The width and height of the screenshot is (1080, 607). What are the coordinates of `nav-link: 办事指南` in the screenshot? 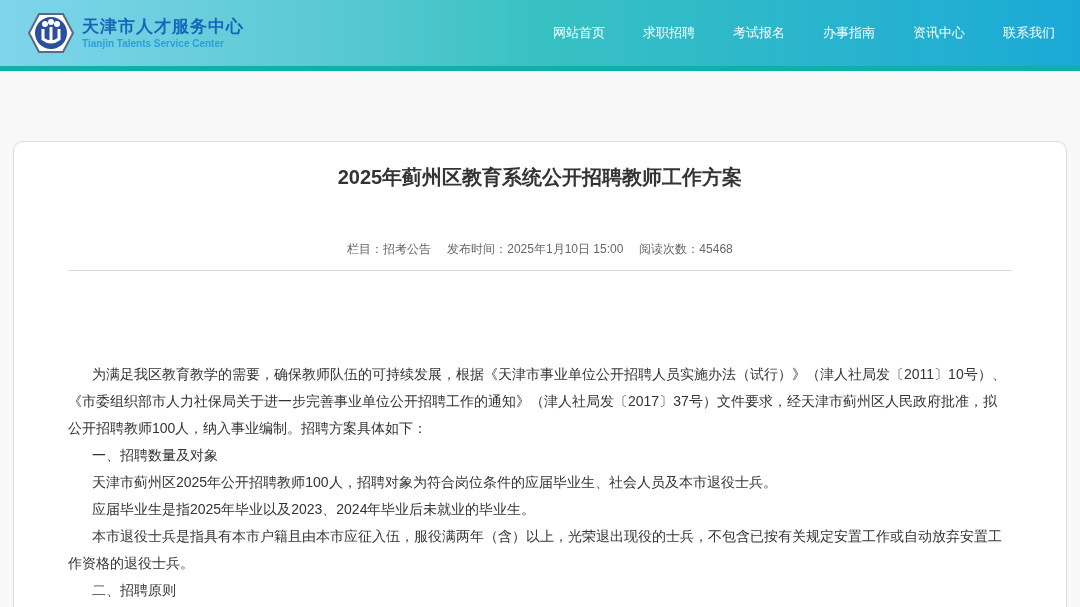 It's located at (849, 33).